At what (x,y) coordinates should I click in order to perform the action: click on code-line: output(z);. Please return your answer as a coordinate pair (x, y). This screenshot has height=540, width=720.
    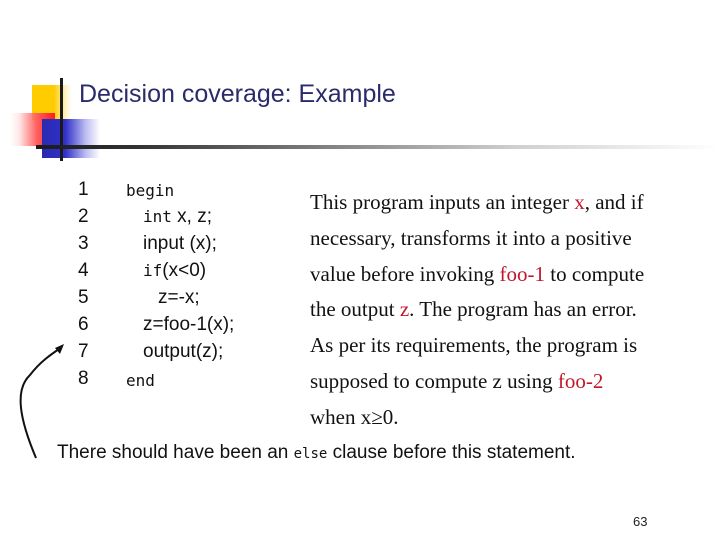
    Looking at the image, I should click on (183, 351).